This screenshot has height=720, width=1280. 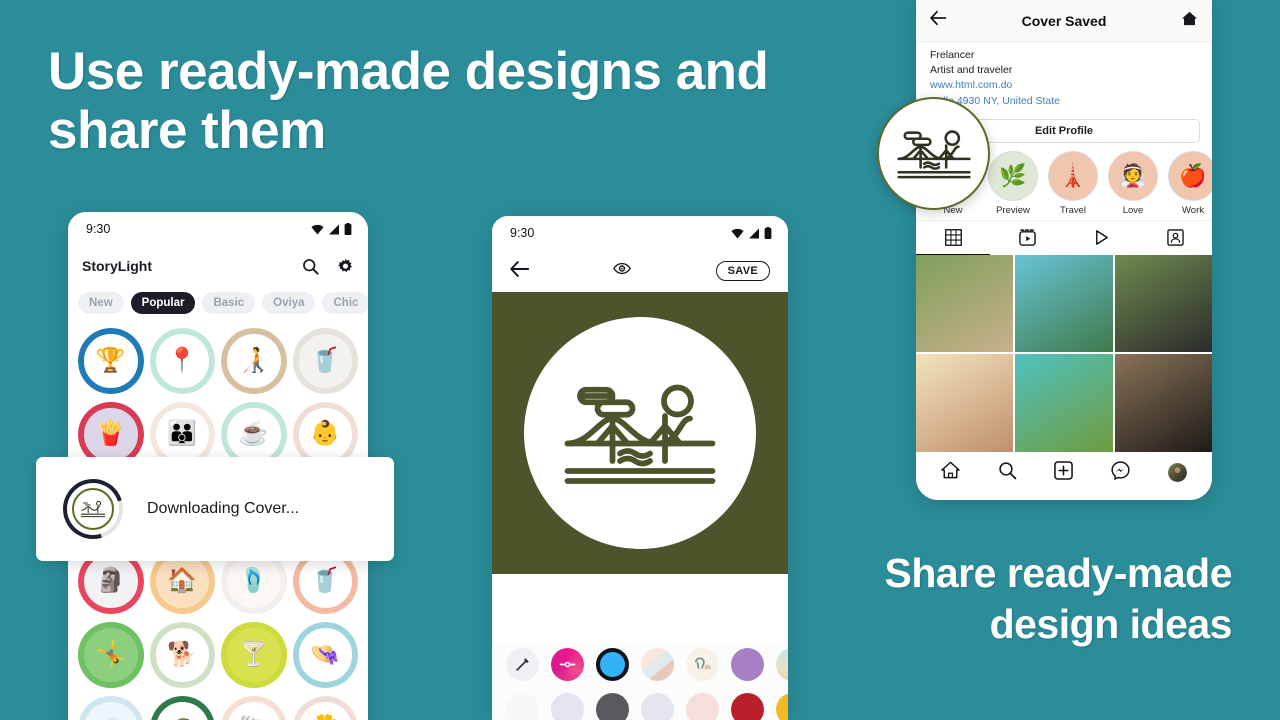 What do you see at coordinates (254, 655) in the screenshot?
I see `cover-tile: 🍸` at bounding box center [254, 655].